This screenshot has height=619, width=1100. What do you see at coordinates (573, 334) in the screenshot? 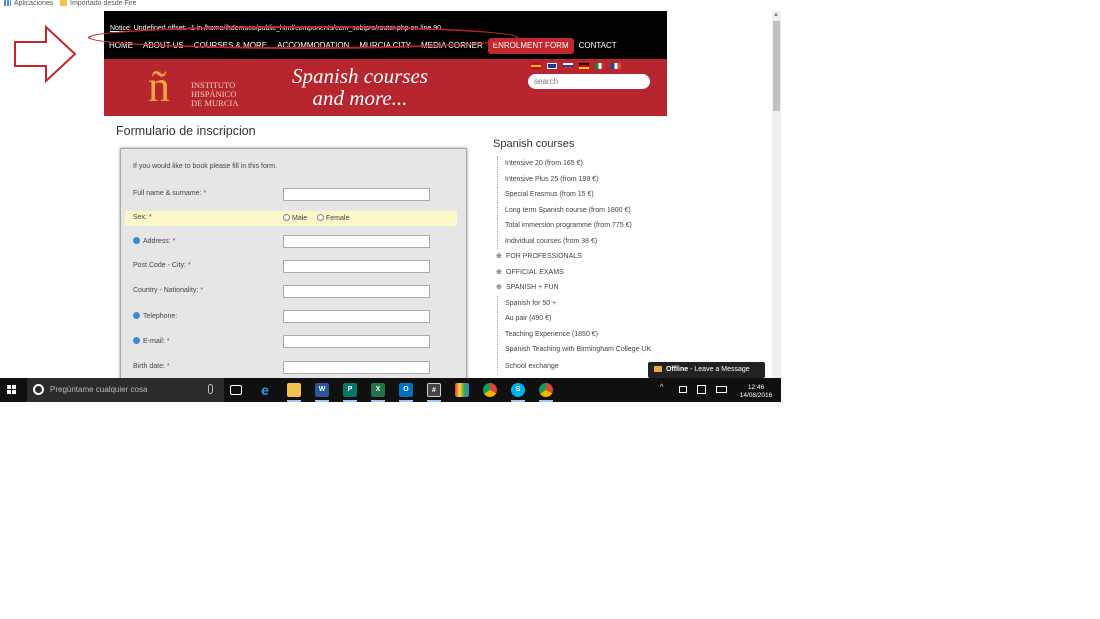
I see `sidebar-item-teaching-experience: Teaching Experience (1850 €)` at bounding box center [573, 334].